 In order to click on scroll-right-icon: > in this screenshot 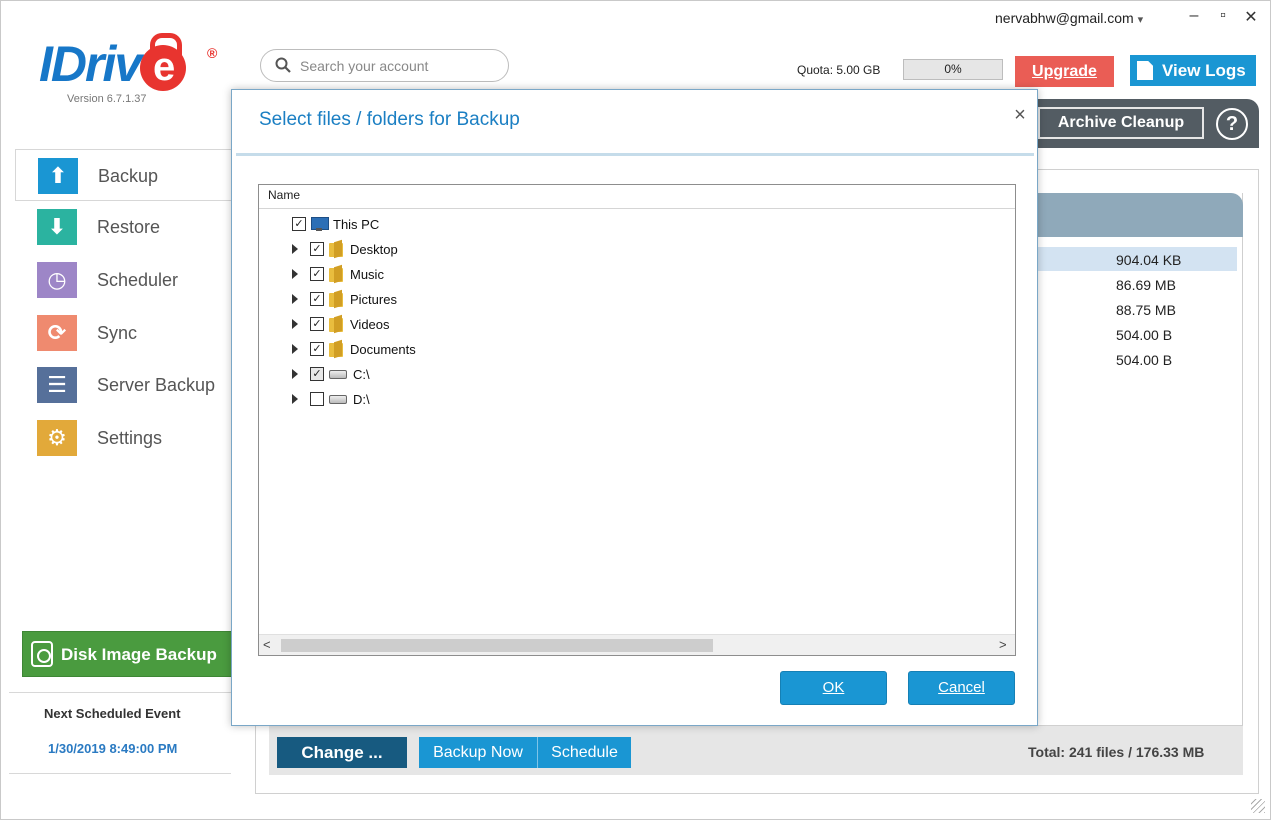, I will do `click(1003, 644)`.